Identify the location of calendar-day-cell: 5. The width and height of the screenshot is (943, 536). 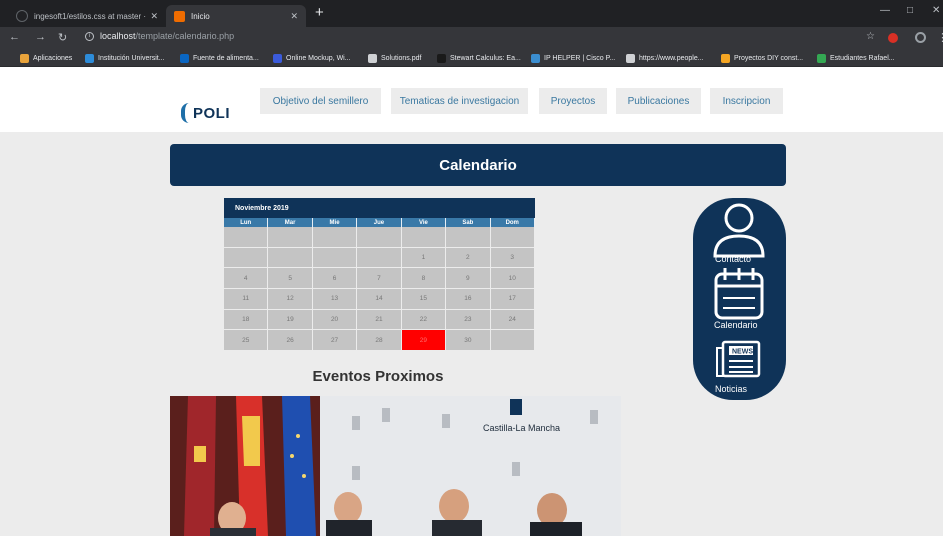
(290, 279).